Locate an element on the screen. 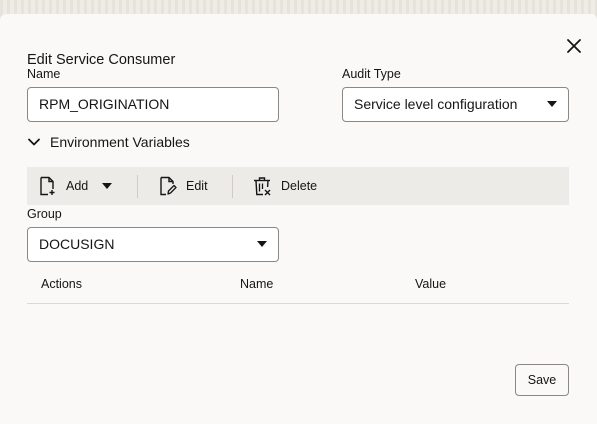 This screenshot has width=597, height=424. add-button: Add is located at coordinates (76, 186).